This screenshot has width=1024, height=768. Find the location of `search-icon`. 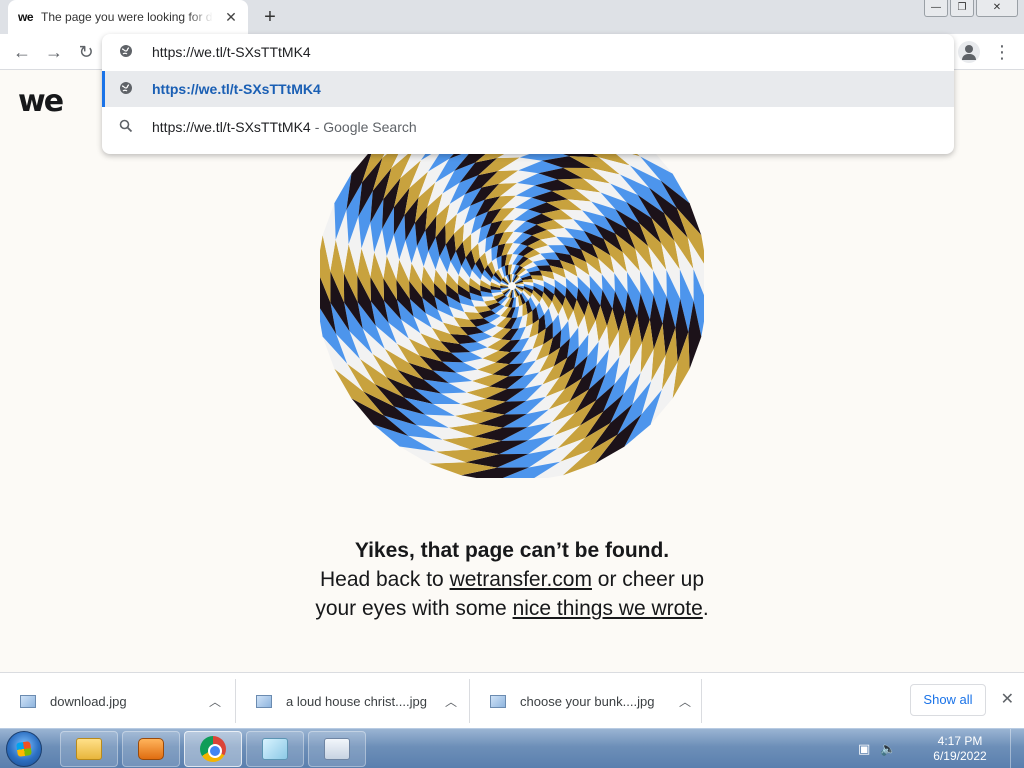

search-icon is located at coordinates (126, 127).